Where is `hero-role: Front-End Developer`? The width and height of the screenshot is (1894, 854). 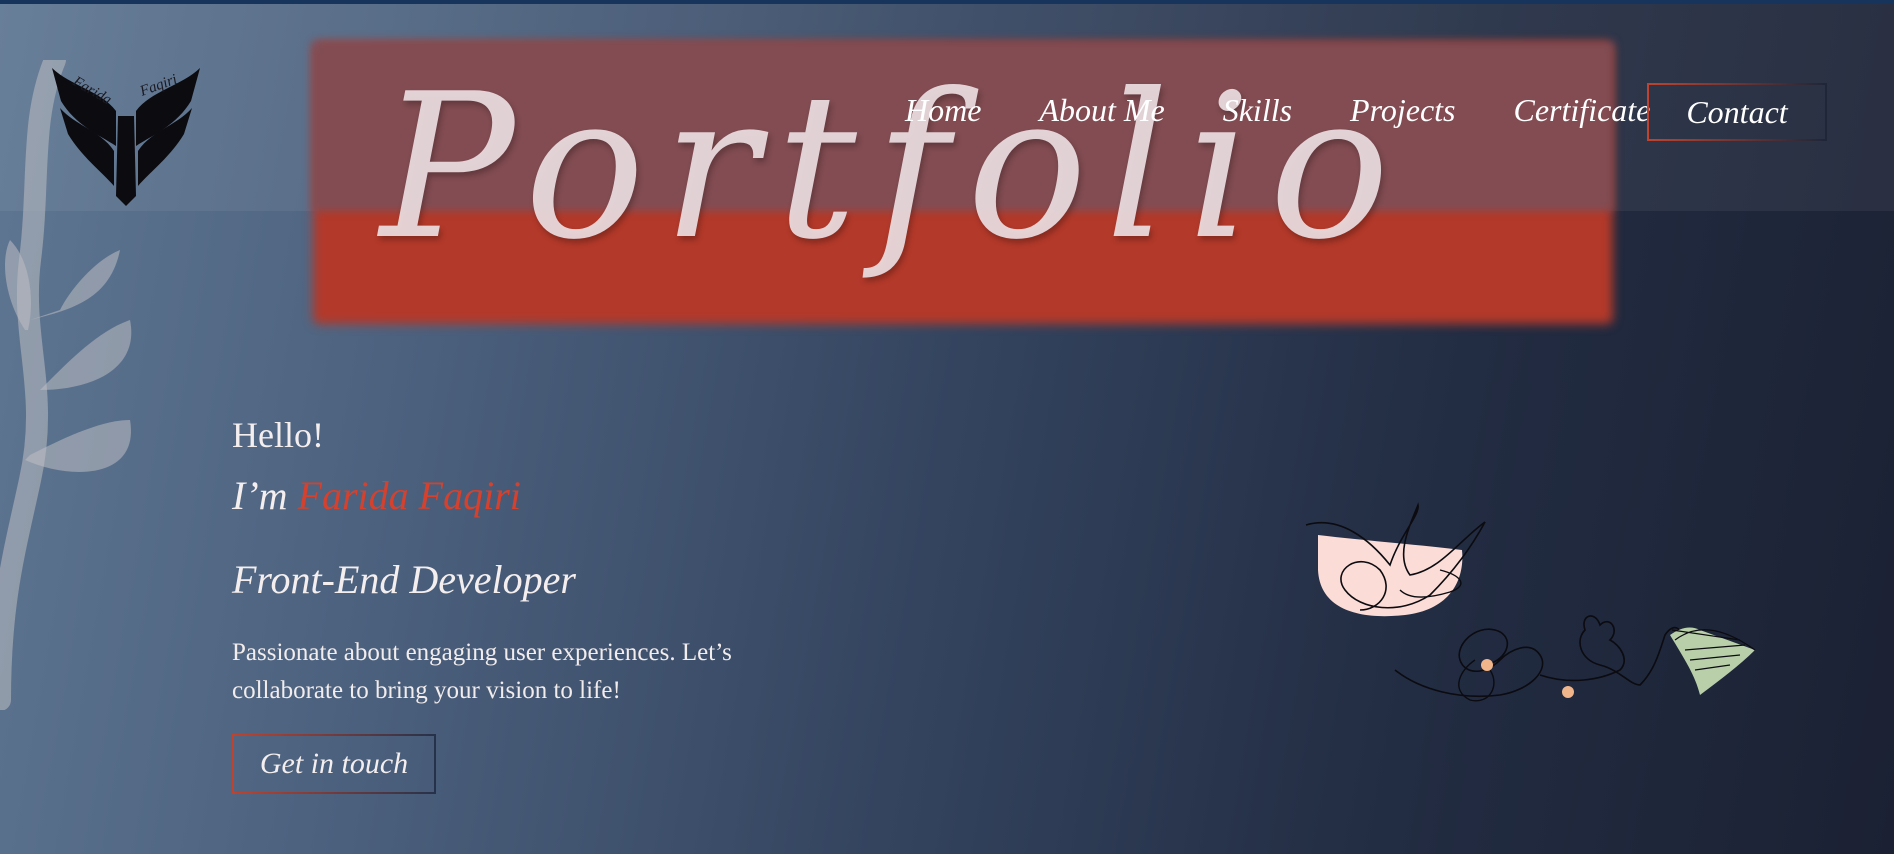
hero-role: Front-End Developer is located at coordinates (404, 579).